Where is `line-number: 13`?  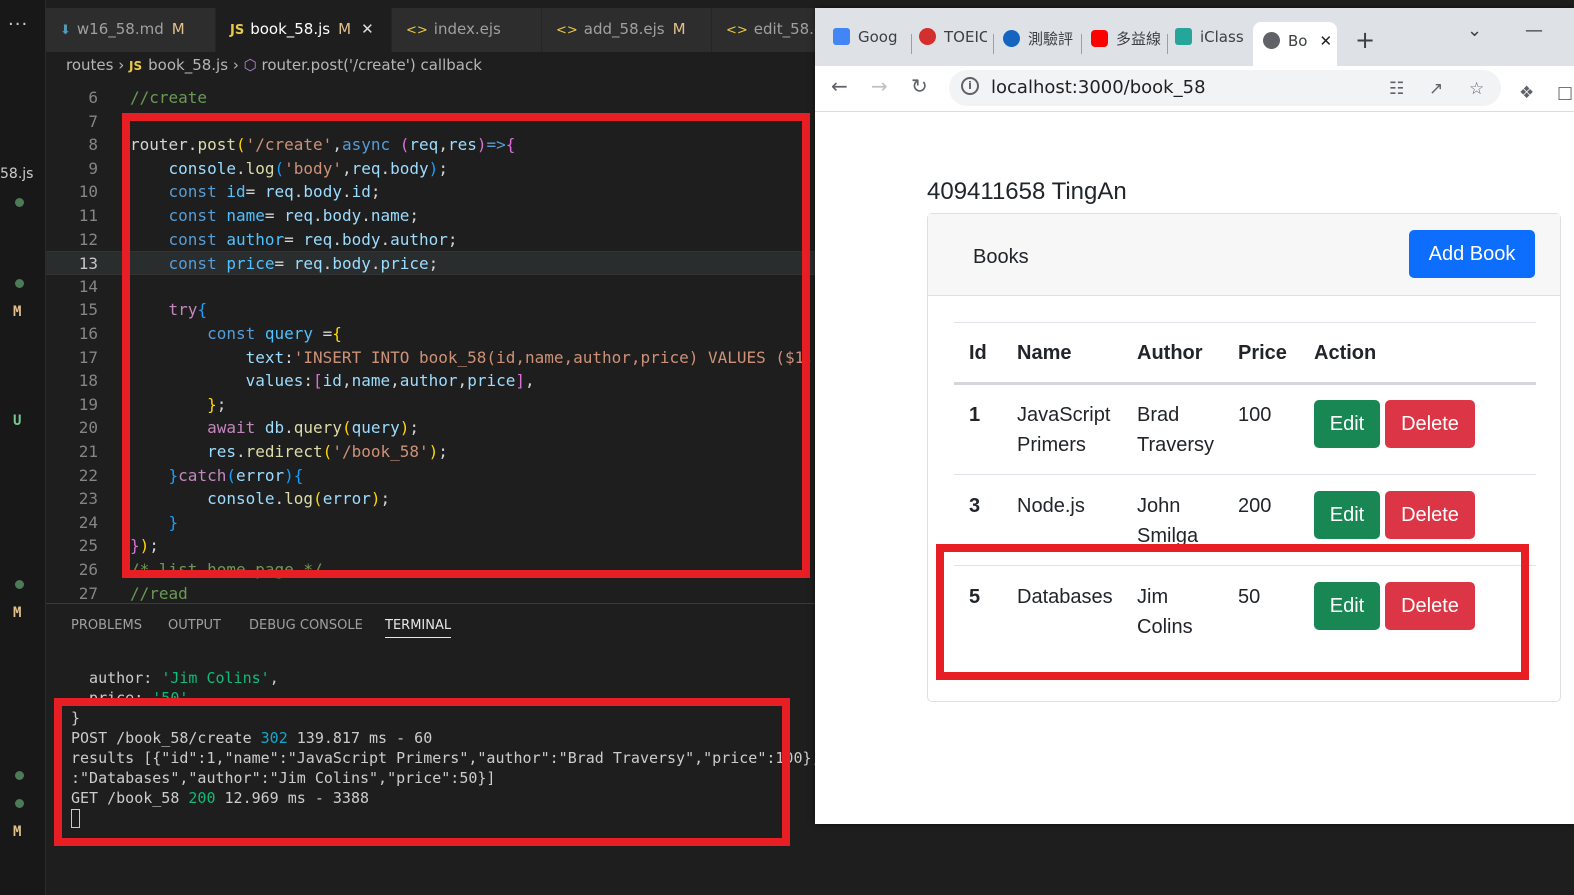 line-number: 13 is located at coordinates (88, 264).